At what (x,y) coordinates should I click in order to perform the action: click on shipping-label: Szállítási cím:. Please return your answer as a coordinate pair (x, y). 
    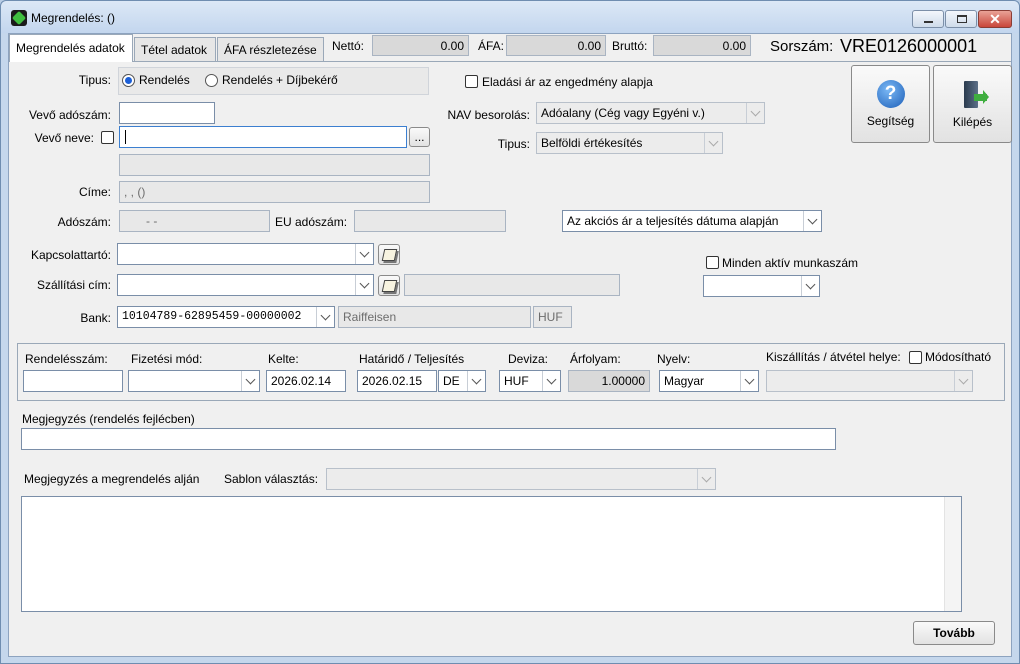
    Looking at the image, I should click on (73, 285).